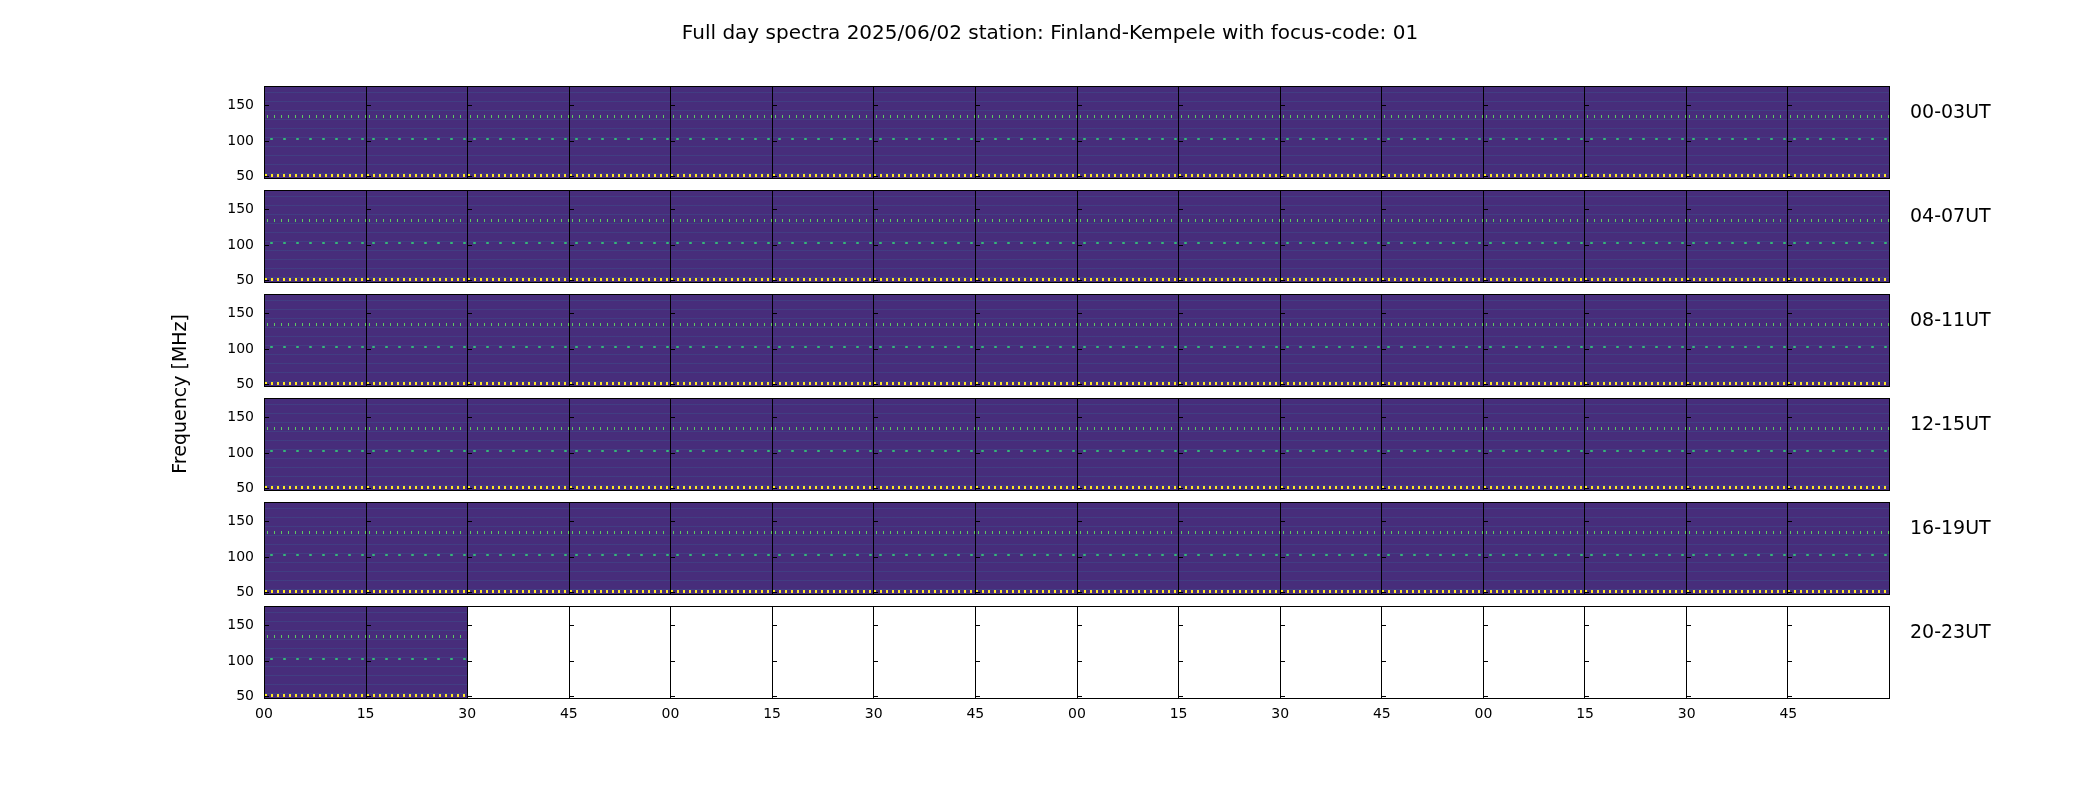 This screenshot has height=800, width=2100. I want to click on row-label: 08-11UT, so click(1950, 319).